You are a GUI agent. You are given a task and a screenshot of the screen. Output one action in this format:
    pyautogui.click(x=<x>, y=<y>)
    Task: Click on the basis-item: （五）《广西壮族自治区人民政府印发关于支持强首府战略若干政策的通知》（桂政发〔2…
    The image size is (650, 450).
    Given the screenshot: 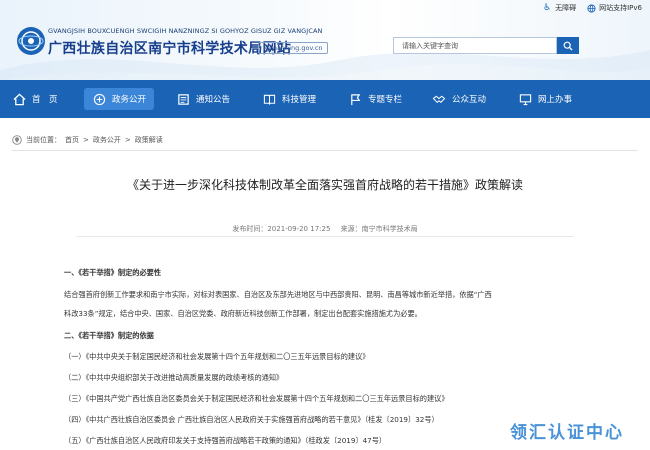 What is the action you would take?
    pyautogui.click(x=225, y=440)
    